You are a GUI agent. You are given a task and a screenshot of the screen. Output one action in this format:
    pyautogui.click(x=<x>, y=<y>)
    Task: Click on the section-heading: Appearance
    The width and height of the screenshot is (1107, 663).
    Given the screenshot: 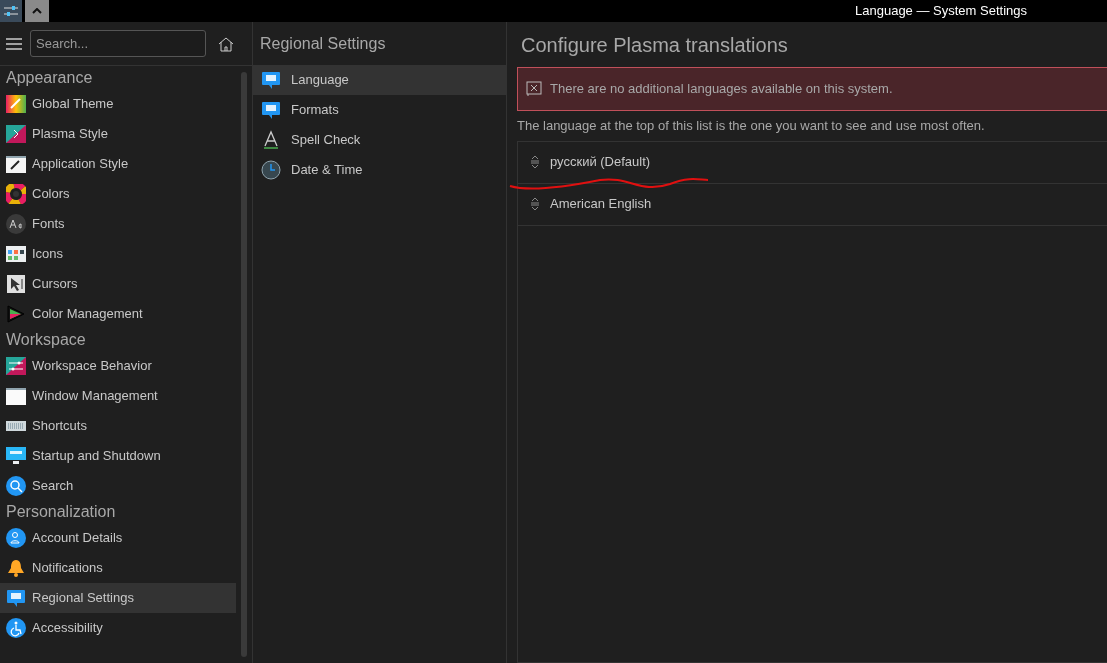 What is the action you would take?
    pyautogui.click(x=49, y=78)
    